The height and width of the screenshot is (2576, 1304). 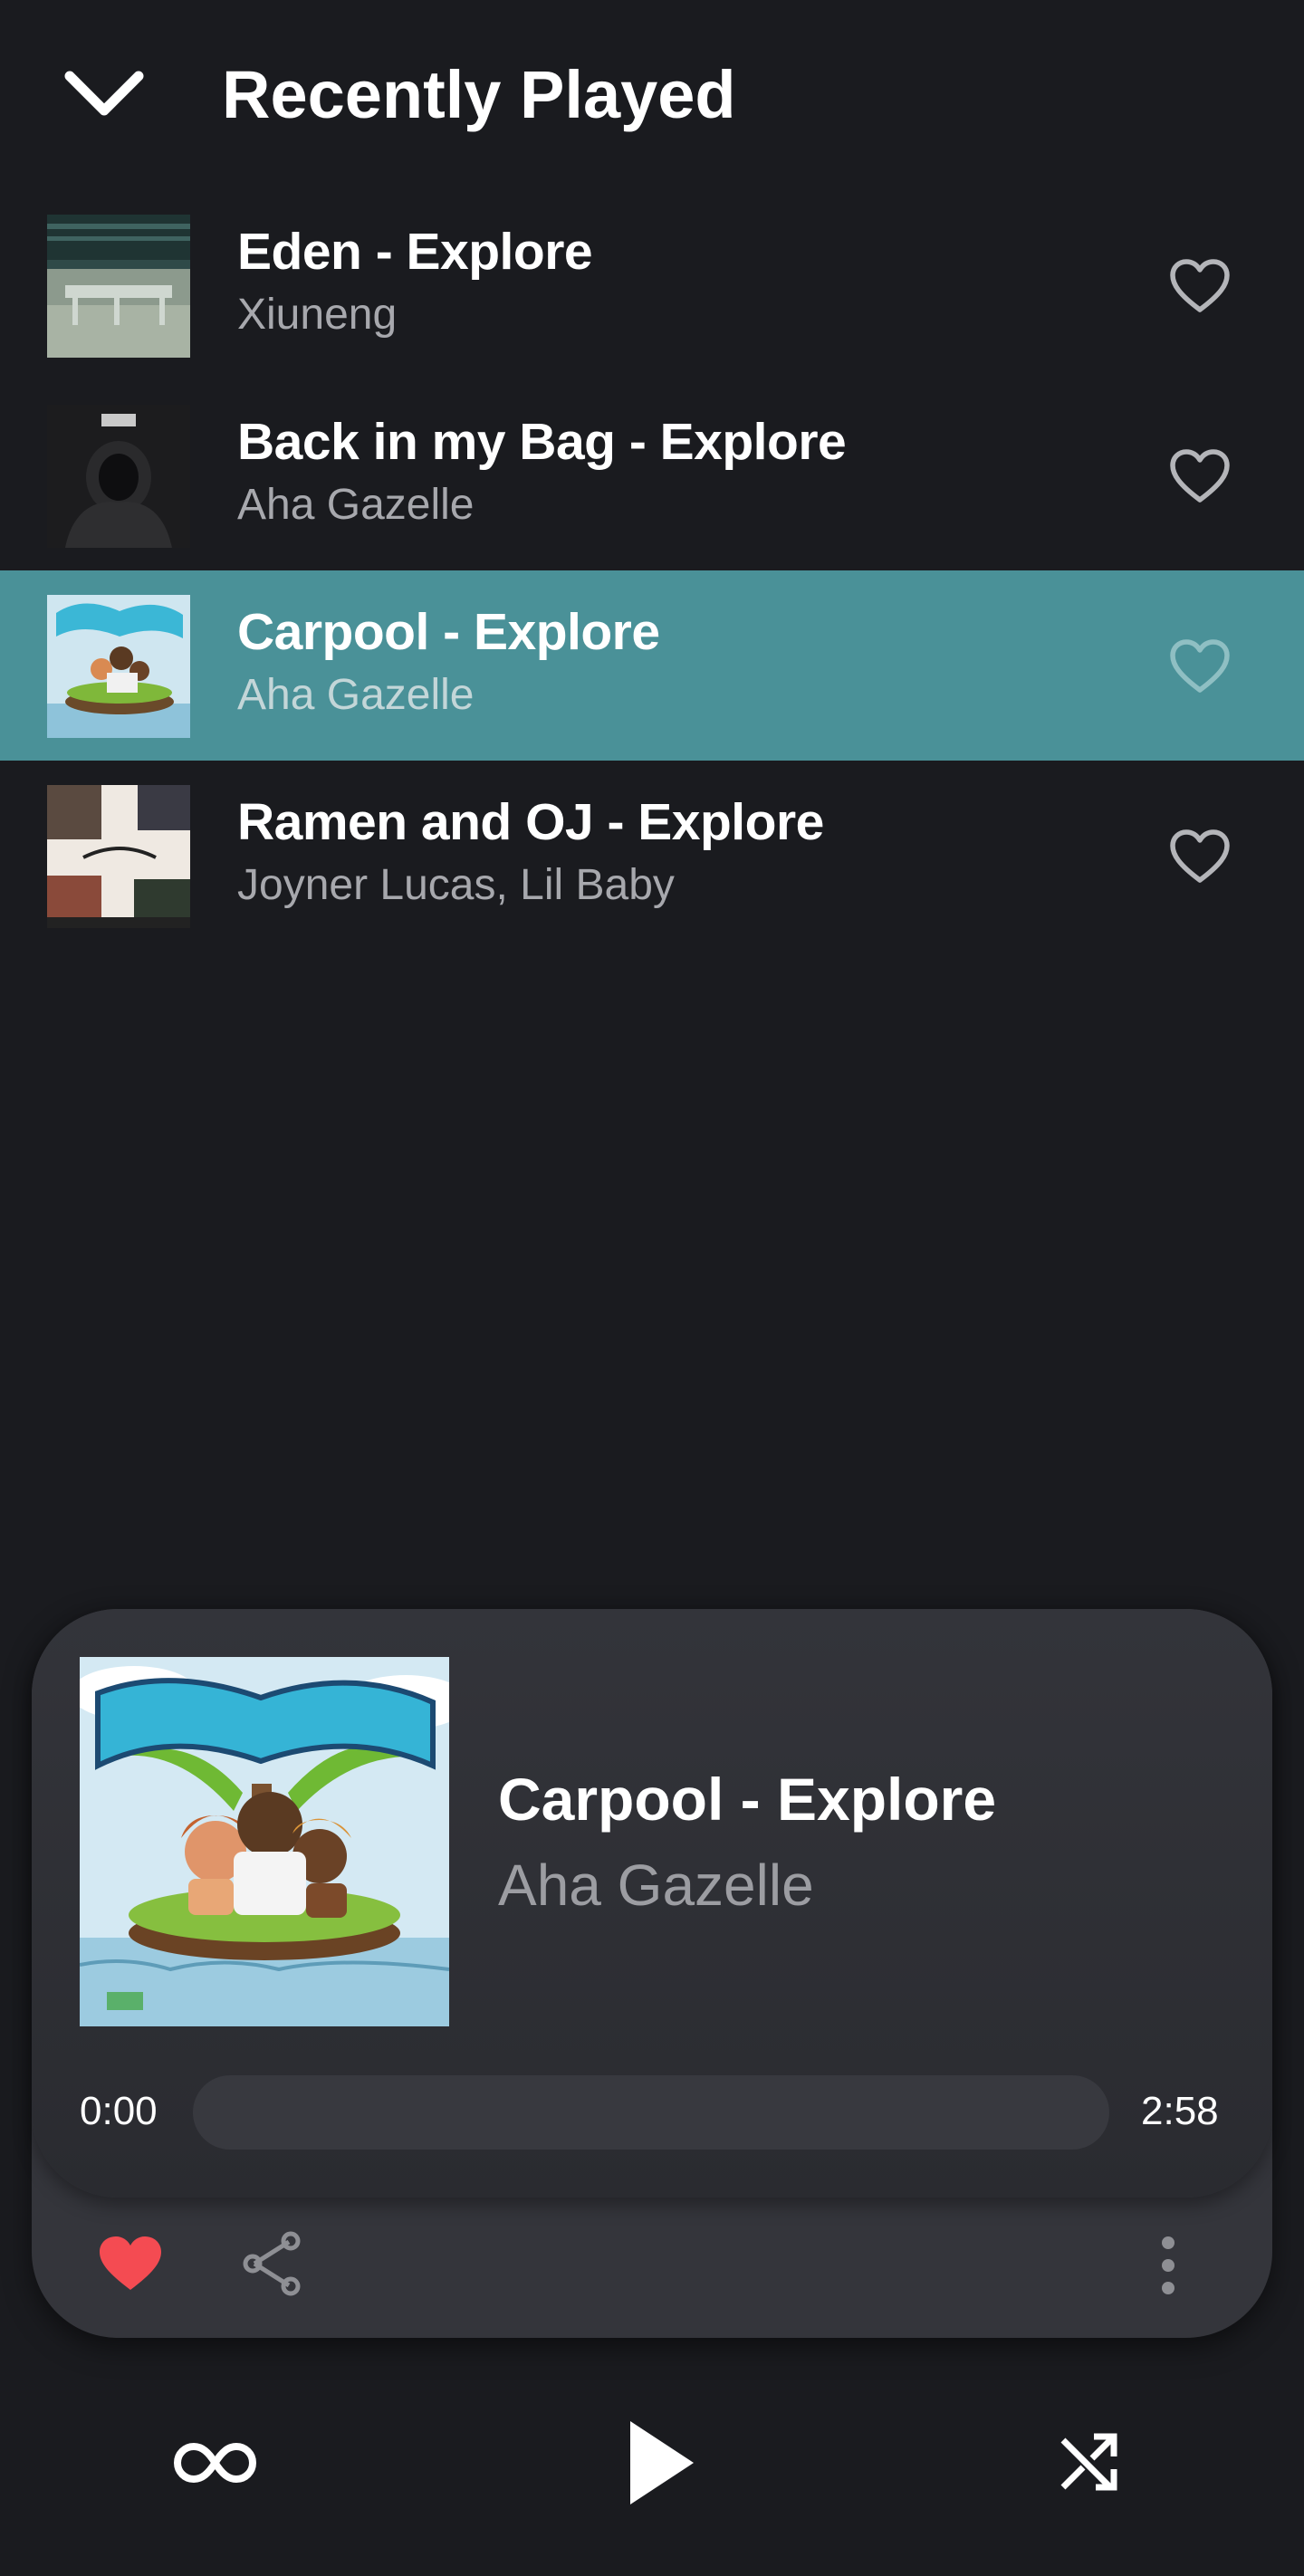 I want to click on repeat-button, so click(x=215, y=2463).